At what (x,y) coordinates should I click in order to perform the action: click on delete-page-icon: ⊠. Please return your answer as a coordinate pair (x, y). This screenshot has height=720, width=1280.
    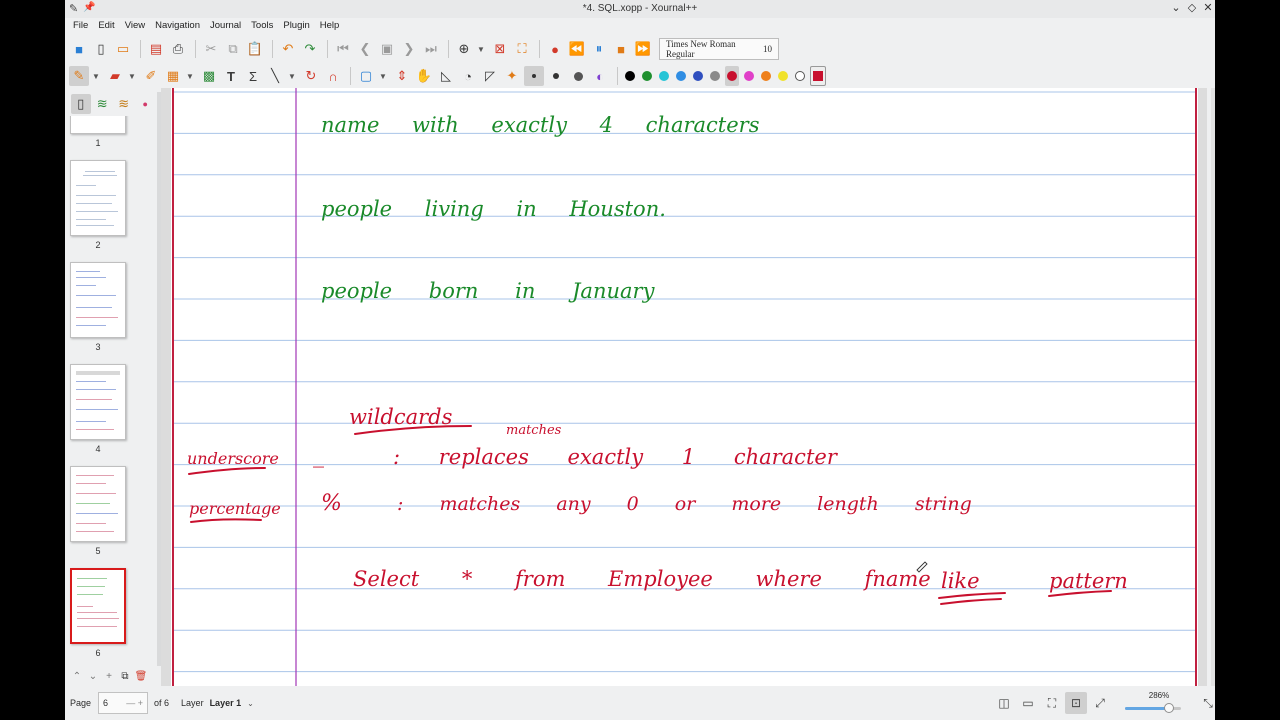
    Looking at the image, I should click on (500, 49).